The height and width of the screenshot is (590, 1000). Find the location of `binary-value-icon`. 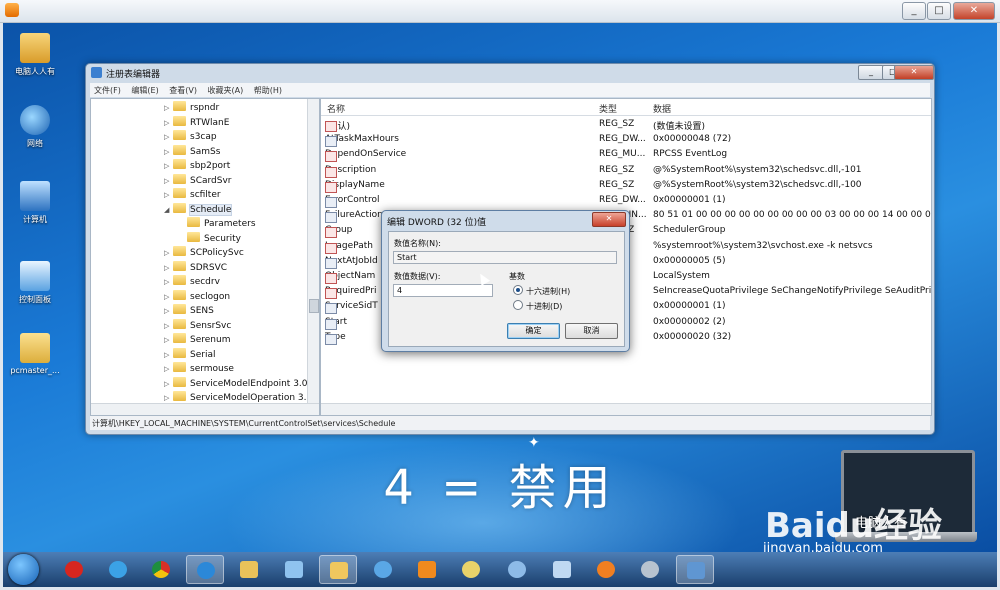

binary-value-icon is located at coordinates (331, 339).